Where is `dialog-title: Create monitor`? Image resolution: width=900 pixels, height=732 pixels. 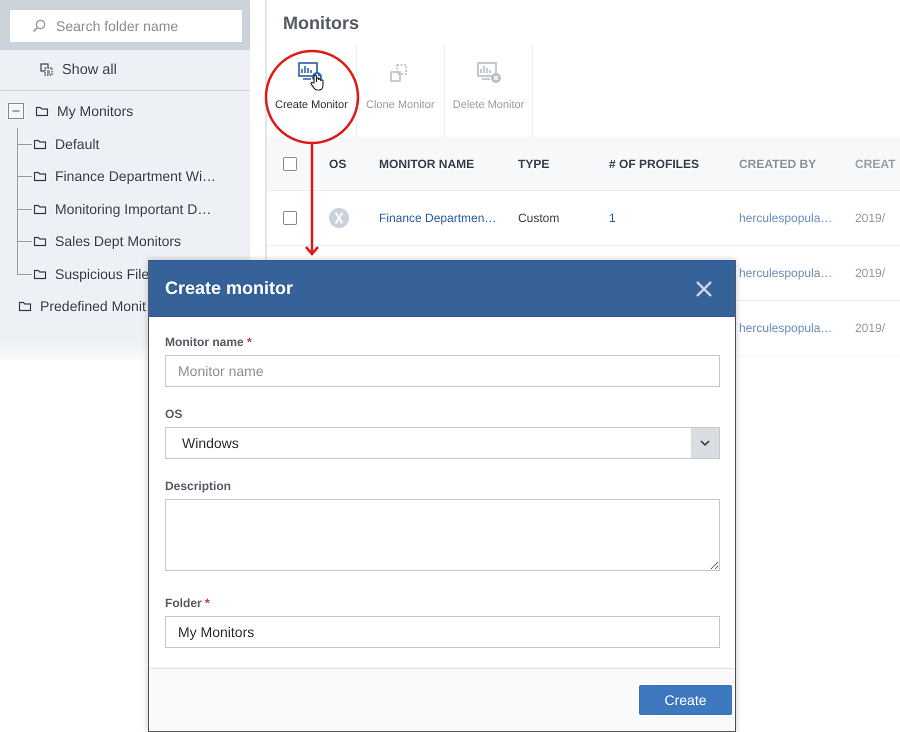
dialog-title: Create monitor is located at coordinates (229, 288).